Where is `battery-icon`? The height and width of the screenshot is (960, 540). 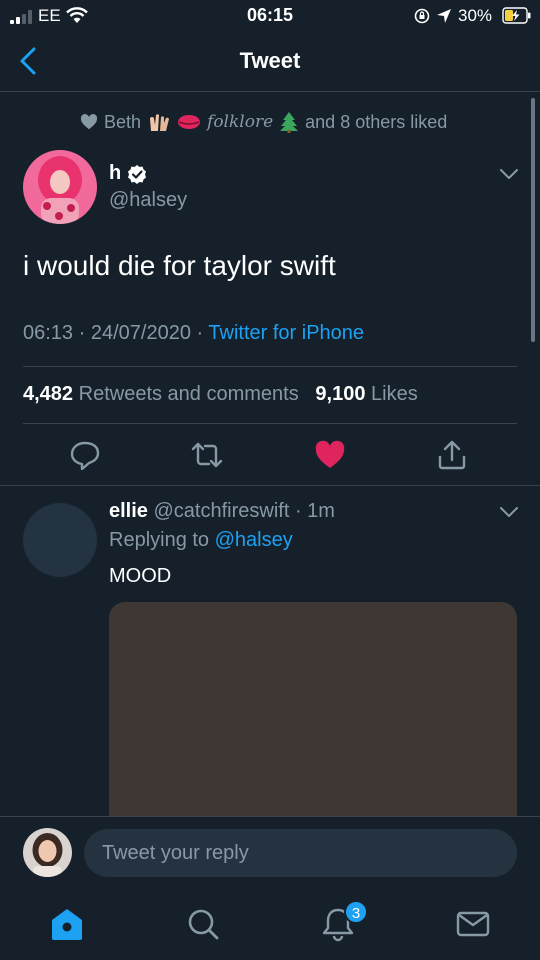 battery-icon is located at coordinates (516, 15).